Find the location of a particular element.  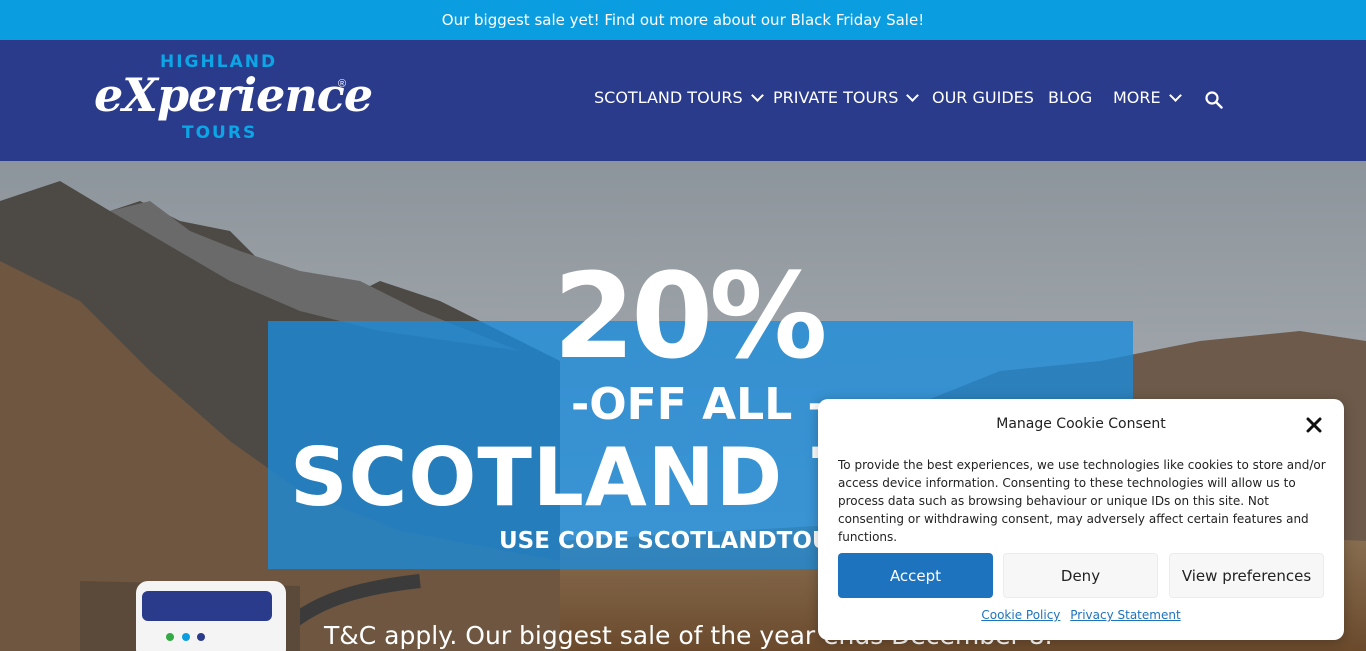

cookie-links: Cookie Policy Privacy Statement is located at coordinates (1081, 615).